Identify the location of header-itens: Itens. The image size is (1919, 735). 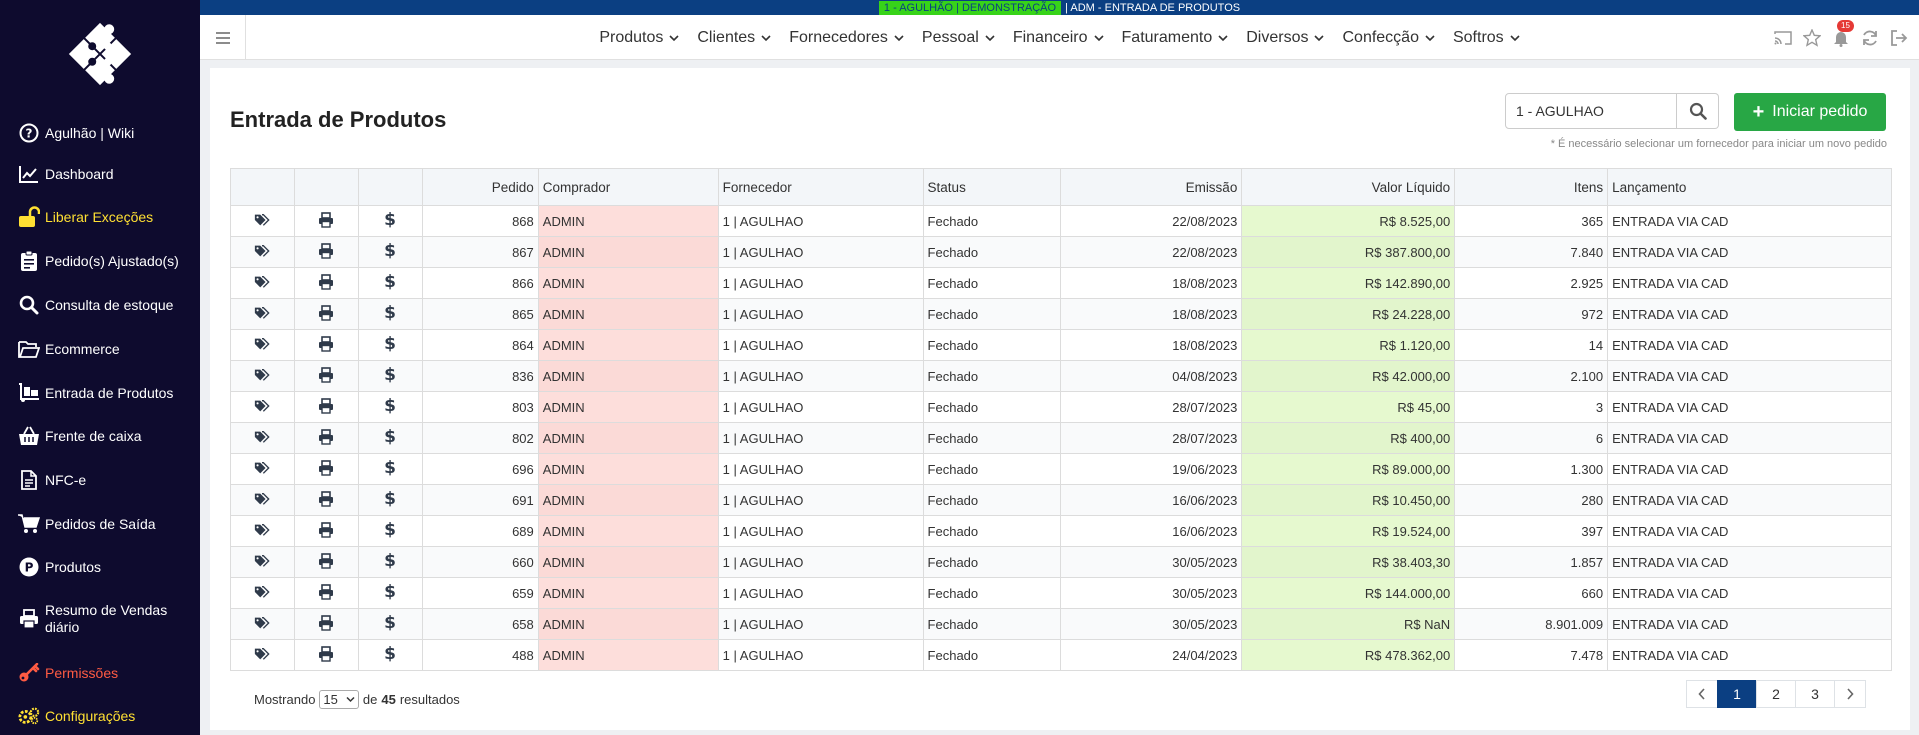
(1531, 187).